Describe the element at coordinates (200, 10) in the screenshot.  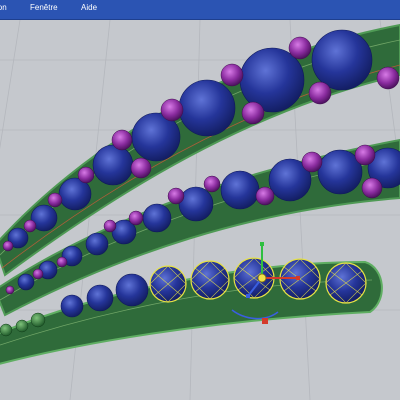
I see `menu-bar: ion Fenêtre Aide` at that location.